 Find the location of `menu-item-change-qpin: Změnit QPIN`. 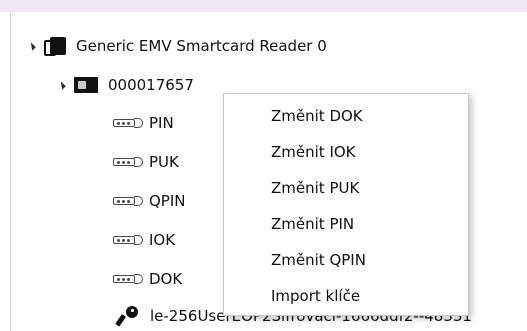

menu-item-change-qpin: Změnit QPIN is located at coordinates (346, 260).